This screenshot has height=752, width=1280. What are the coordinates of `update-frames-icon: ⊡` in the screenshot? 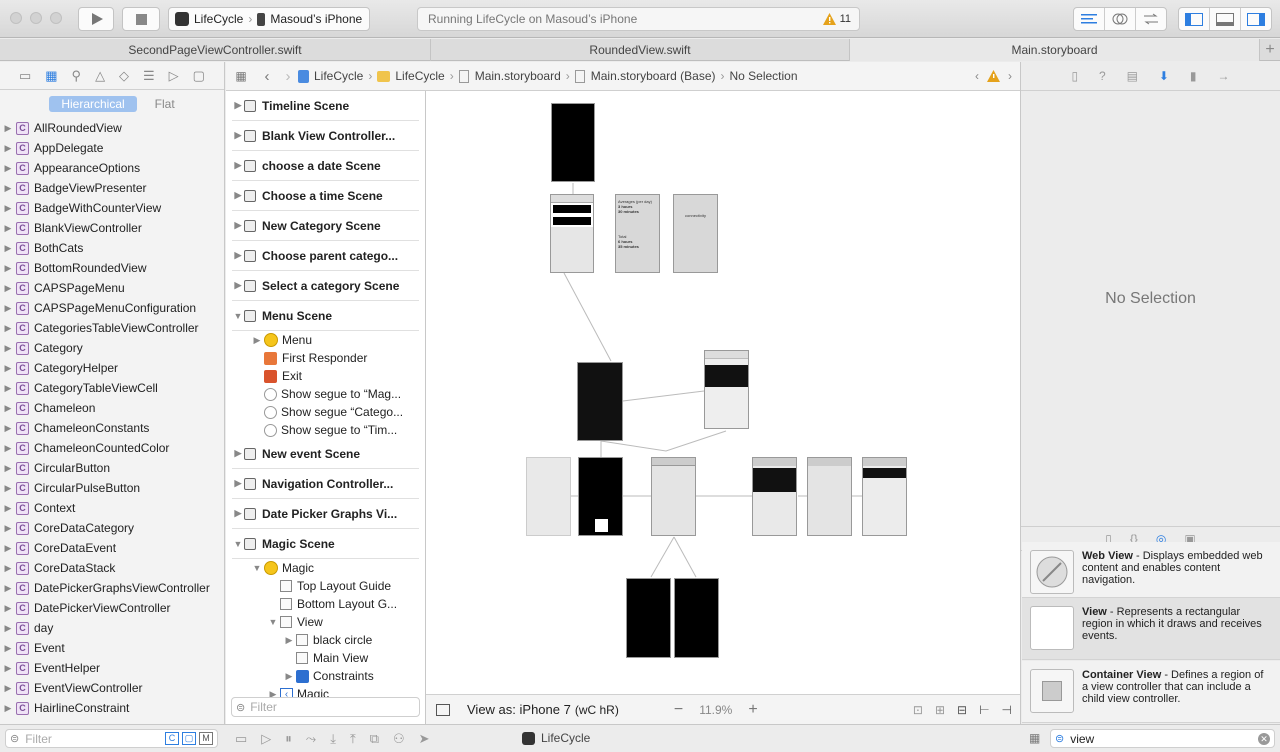 It's located at (918, 710).